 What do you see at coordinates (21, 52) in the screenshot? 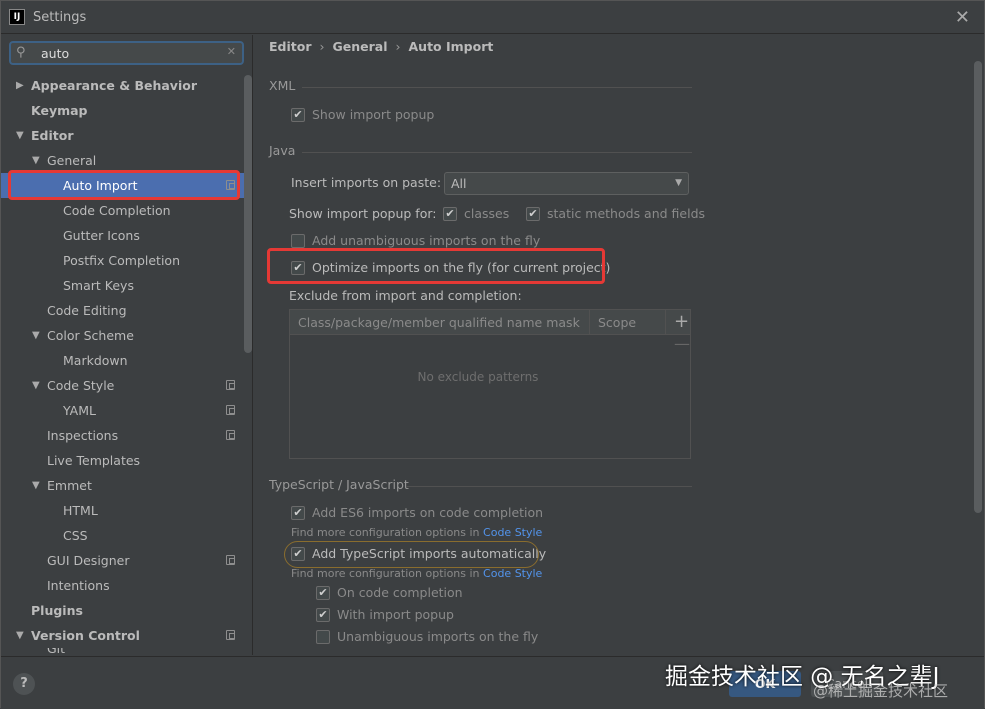
I see `search-icon: ⚲` at bounding box center [21, 52].